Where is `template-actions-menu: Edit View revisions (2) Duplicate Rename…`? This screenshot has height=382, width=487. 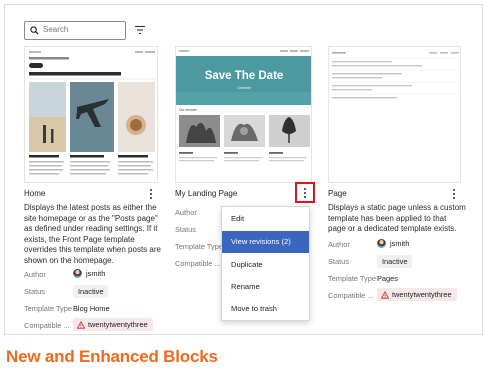 template-actions-menu: Edit View revisions (2) Duplicate Rename… is located at coordinates (265, 263).